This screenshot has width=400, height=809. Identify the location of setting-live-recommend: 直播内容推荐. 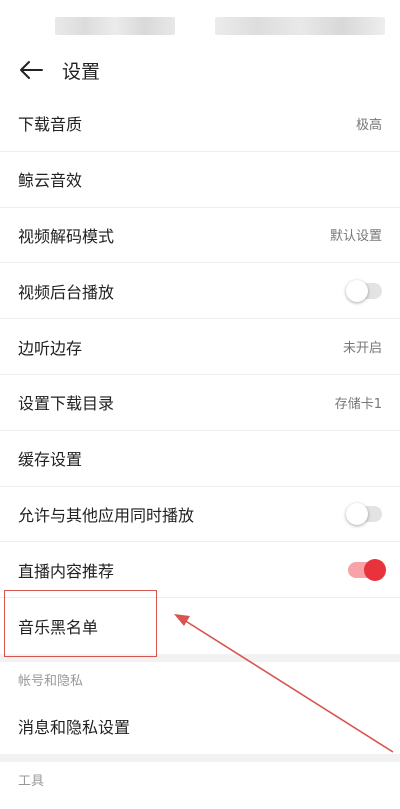
(200, 570).